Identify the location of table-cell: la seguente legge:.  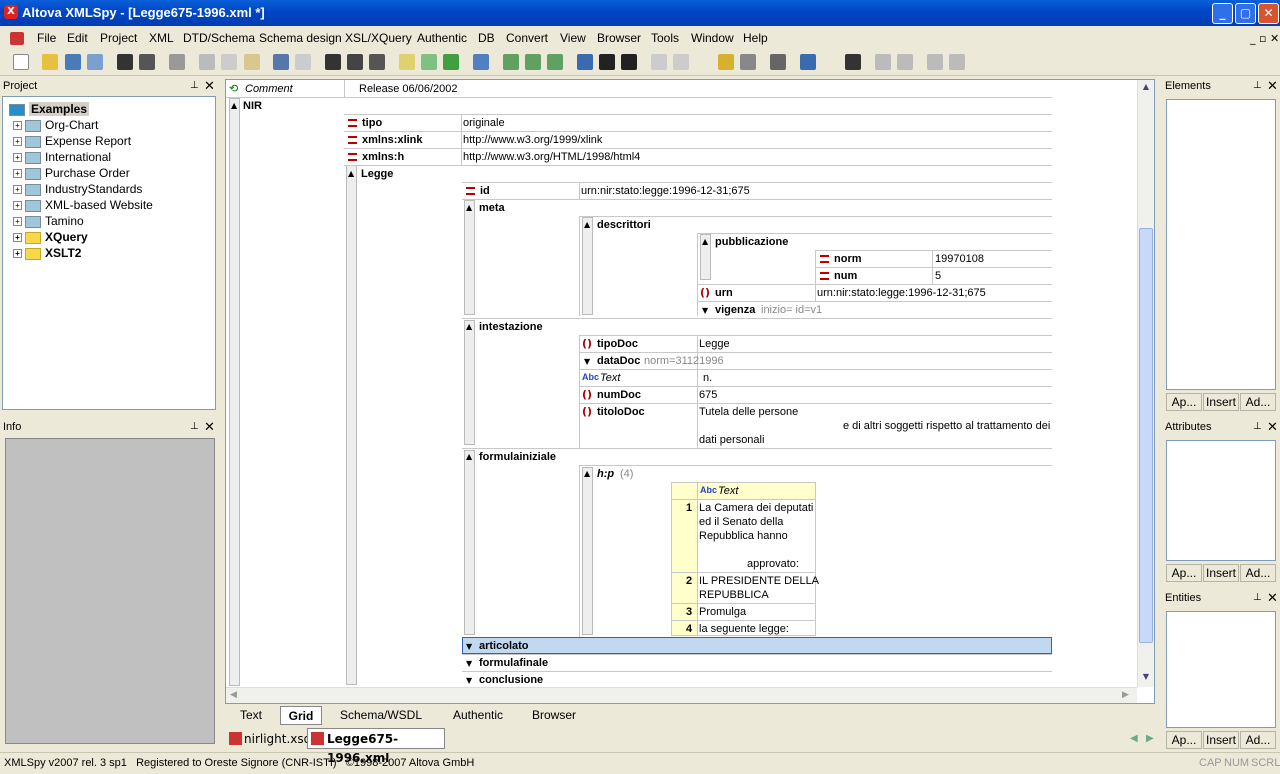
(744, 629).